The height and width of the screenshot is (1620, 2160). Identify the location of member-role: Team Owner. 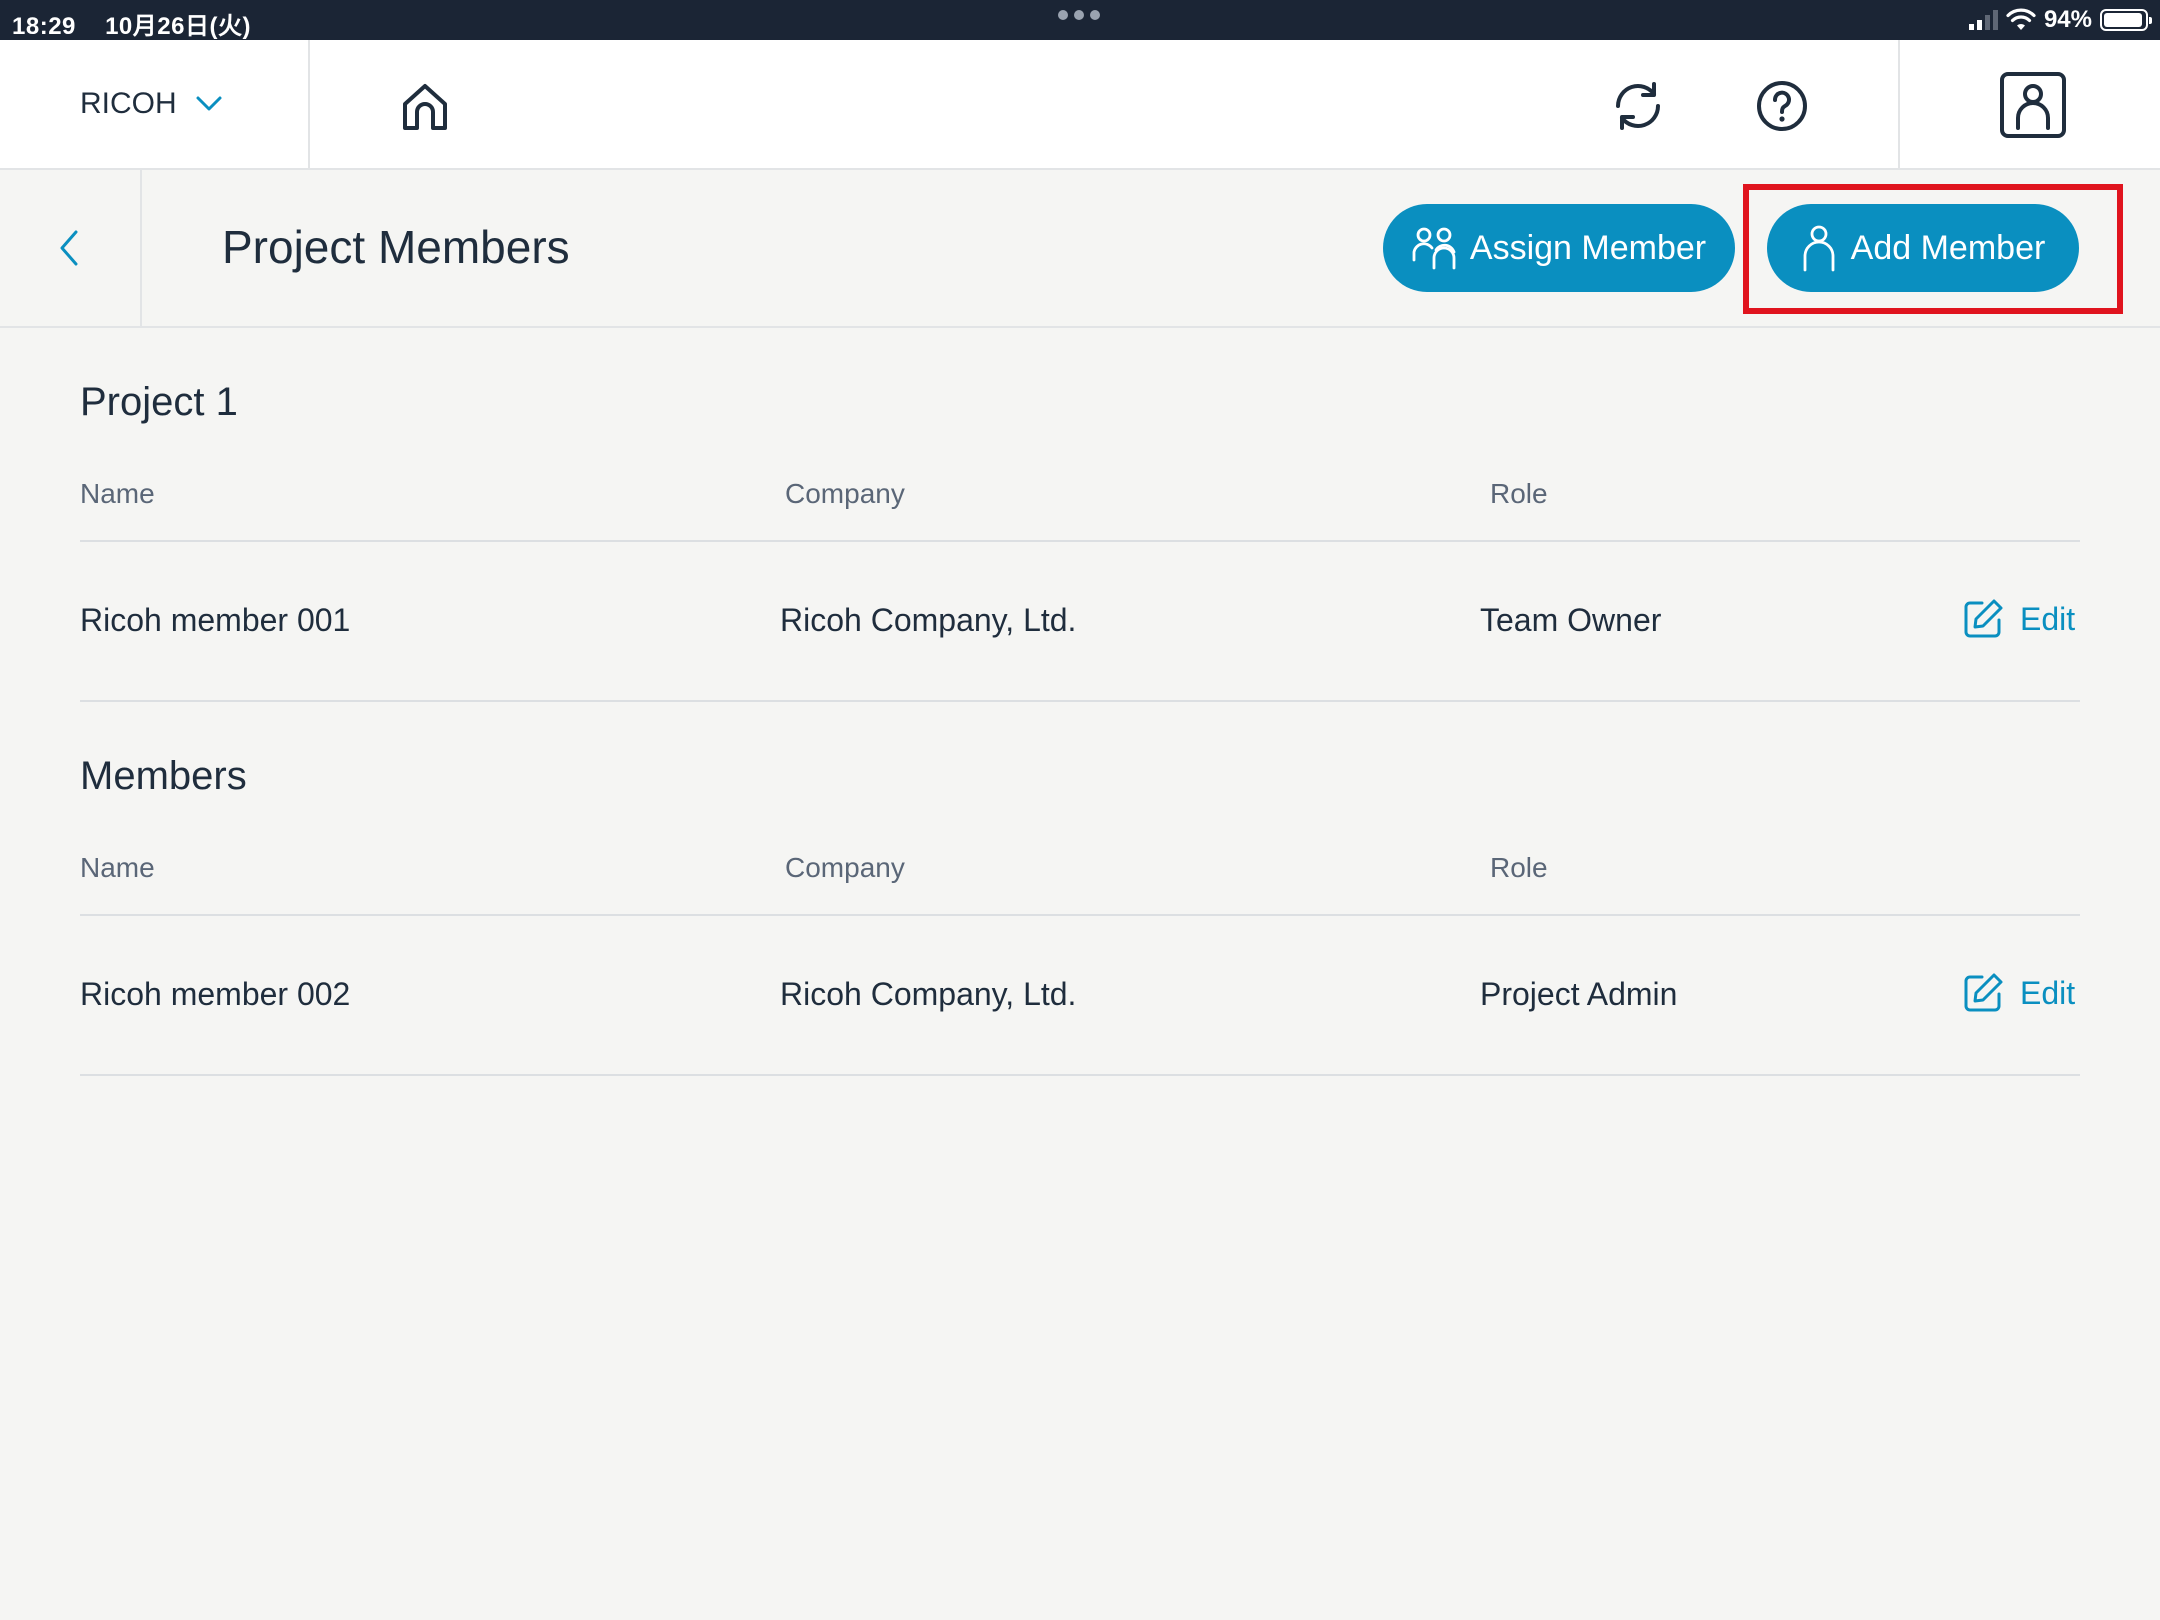
(1571, 620).